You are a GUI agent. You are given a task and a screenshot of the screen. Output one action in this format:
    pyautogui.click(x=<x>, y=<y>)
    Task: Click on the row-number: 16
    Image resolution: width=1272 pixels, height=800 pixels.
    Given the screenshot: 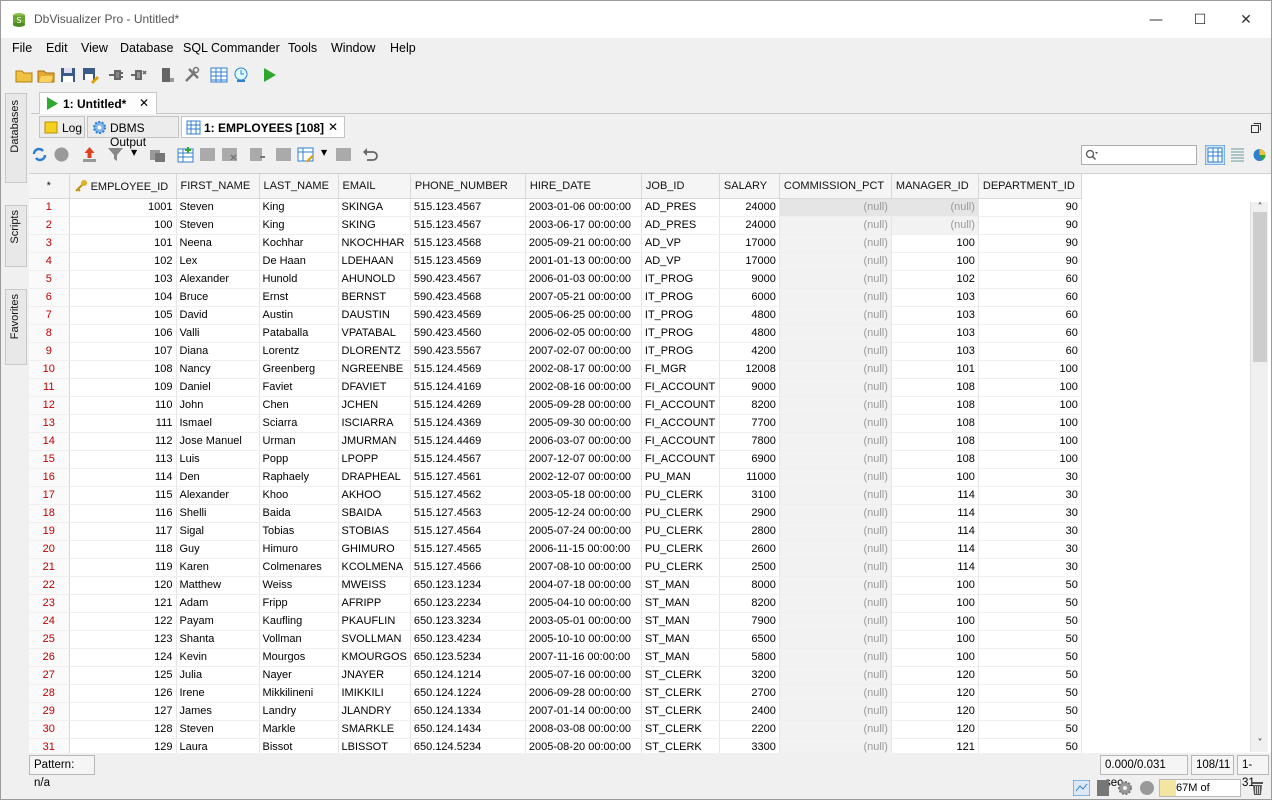 What is the action you would take?
    pyautogui.click(x=49, y=477)
    